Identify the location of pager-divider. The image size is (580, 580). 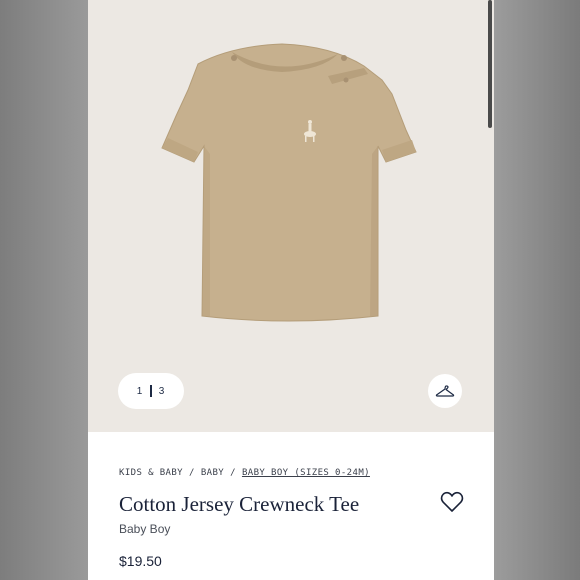
(151, 391).